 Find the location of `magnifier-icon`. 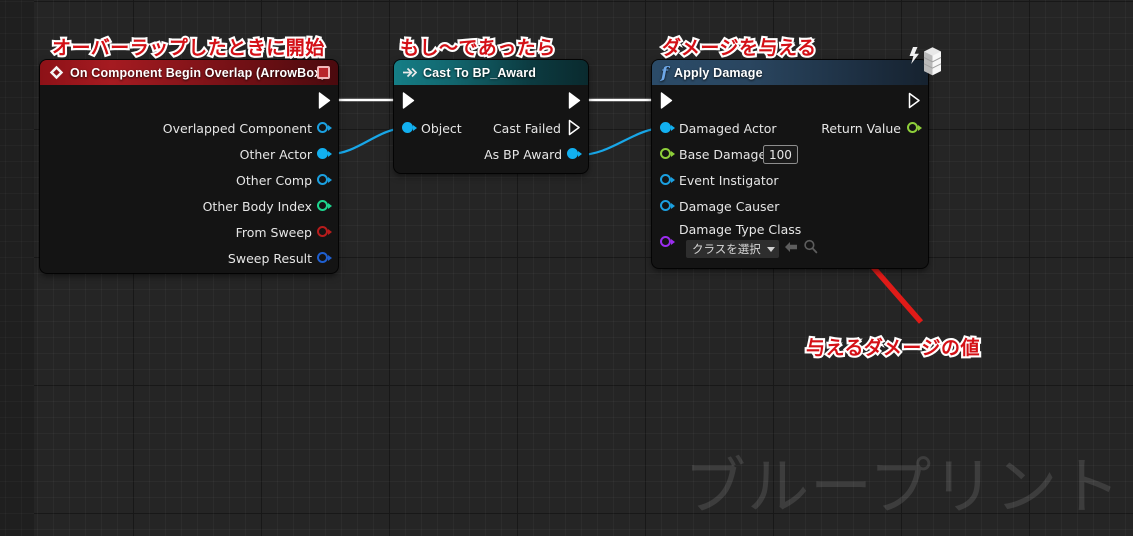

magnifier-icon is located at coordinates (810, 249).